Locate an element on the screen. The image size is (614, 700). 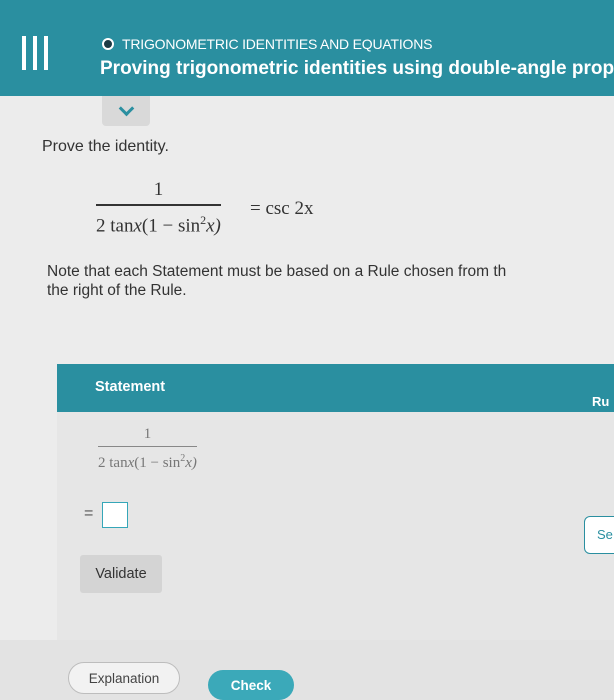
first-statement-expression: 1 2 tanx(1 − sin2x) is located at coordinates (147, 448).